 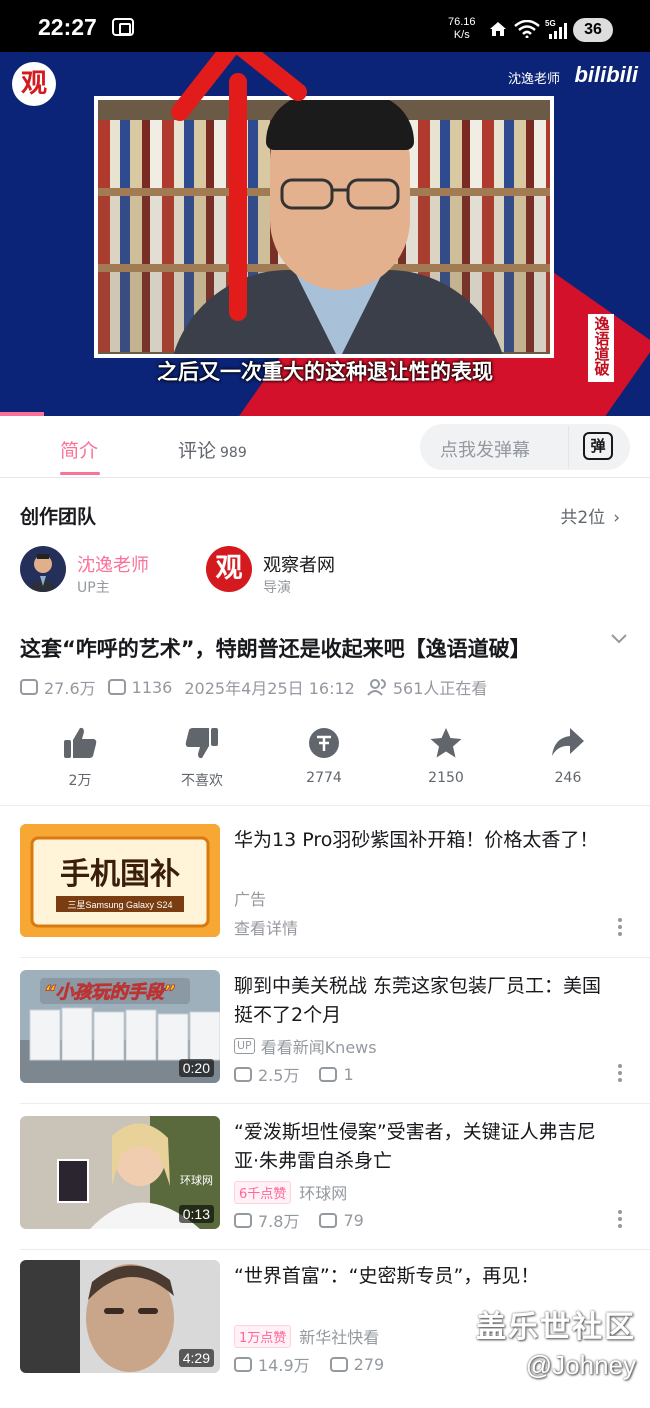 What do you see at coordinates (446, 778) in the screenshot?
I see `favorite-count: 2150` at bounding box center [446, 778].